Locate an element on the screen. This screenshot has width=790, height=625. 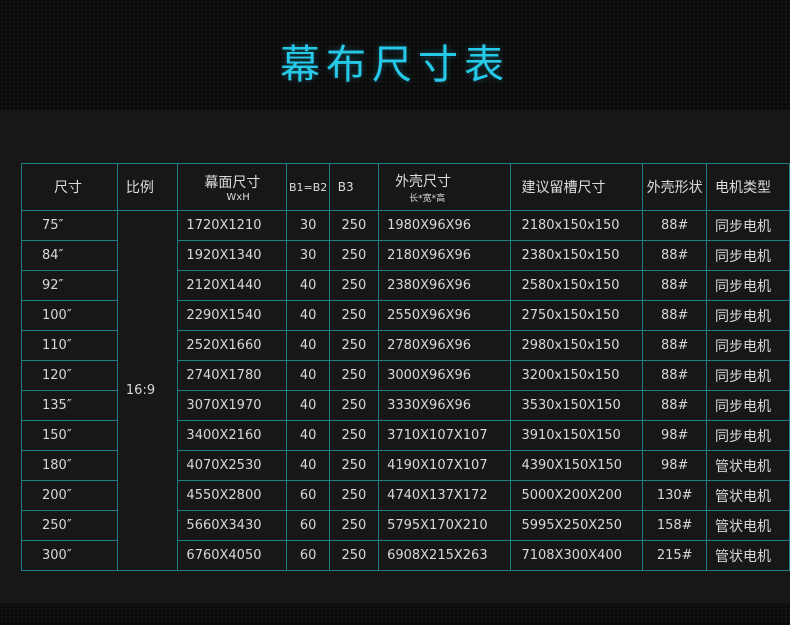
header-outer: 外壳尺寸 长*宽*高 is located at coordinates (445, 187).